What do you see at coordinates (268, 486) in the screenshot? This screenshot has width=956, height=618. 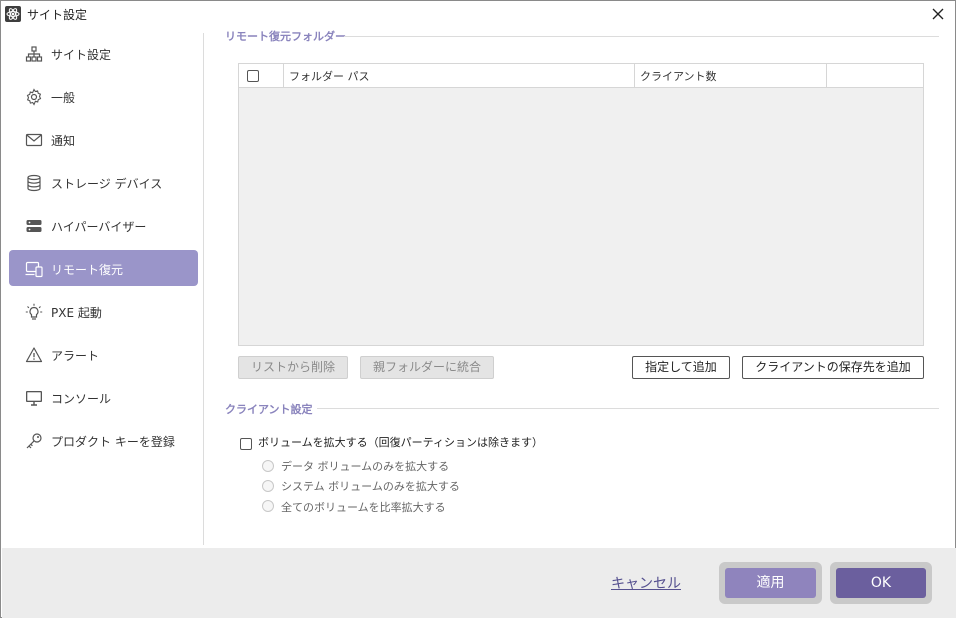 I see `radio-system-volume-only` at bounding box center [268, 486].